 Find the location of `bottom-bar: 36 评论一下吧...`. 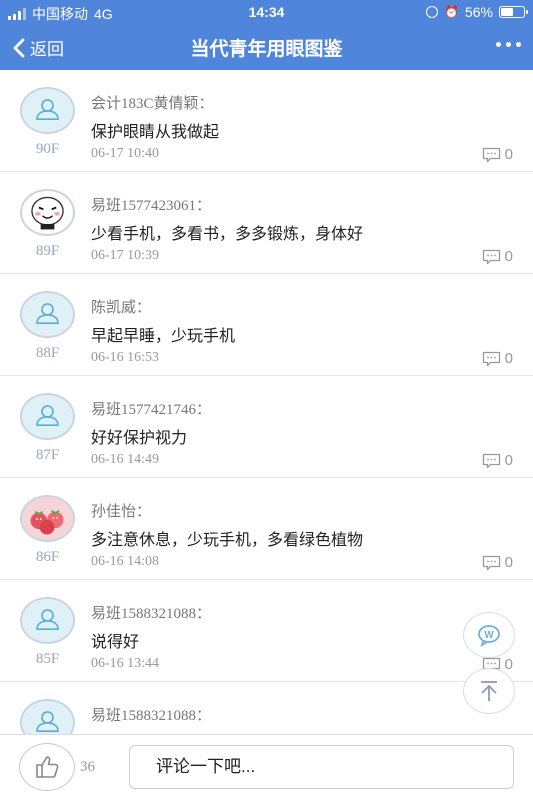

bottom-bar: 36 评论一下吧... is located at coordinates (266, 767).